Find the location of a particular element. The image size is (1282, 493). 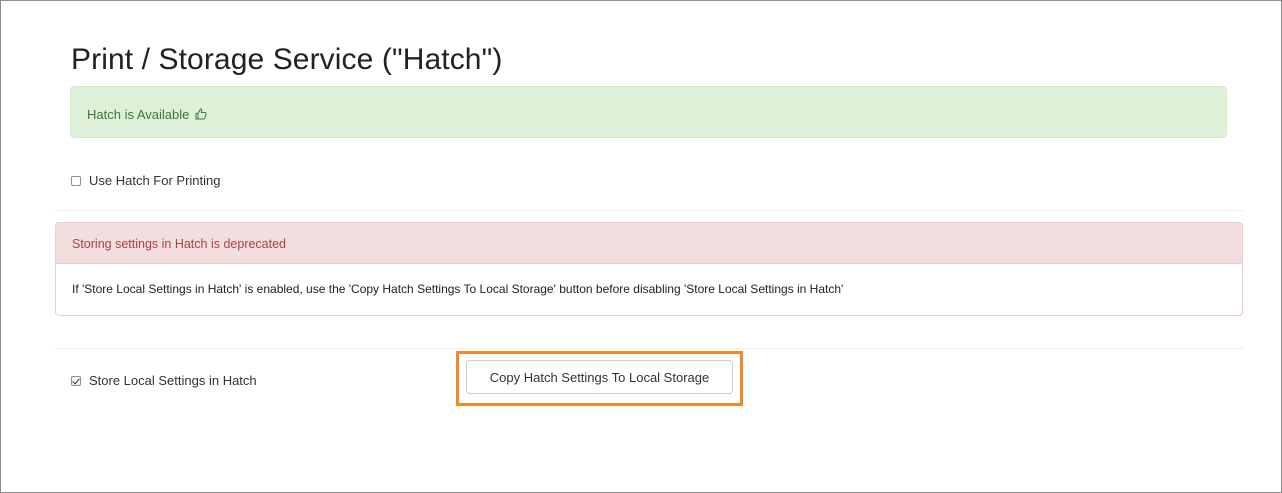

use-hatch-printing-row: Use Hatch For Printing is located at coordinates (146, 180).